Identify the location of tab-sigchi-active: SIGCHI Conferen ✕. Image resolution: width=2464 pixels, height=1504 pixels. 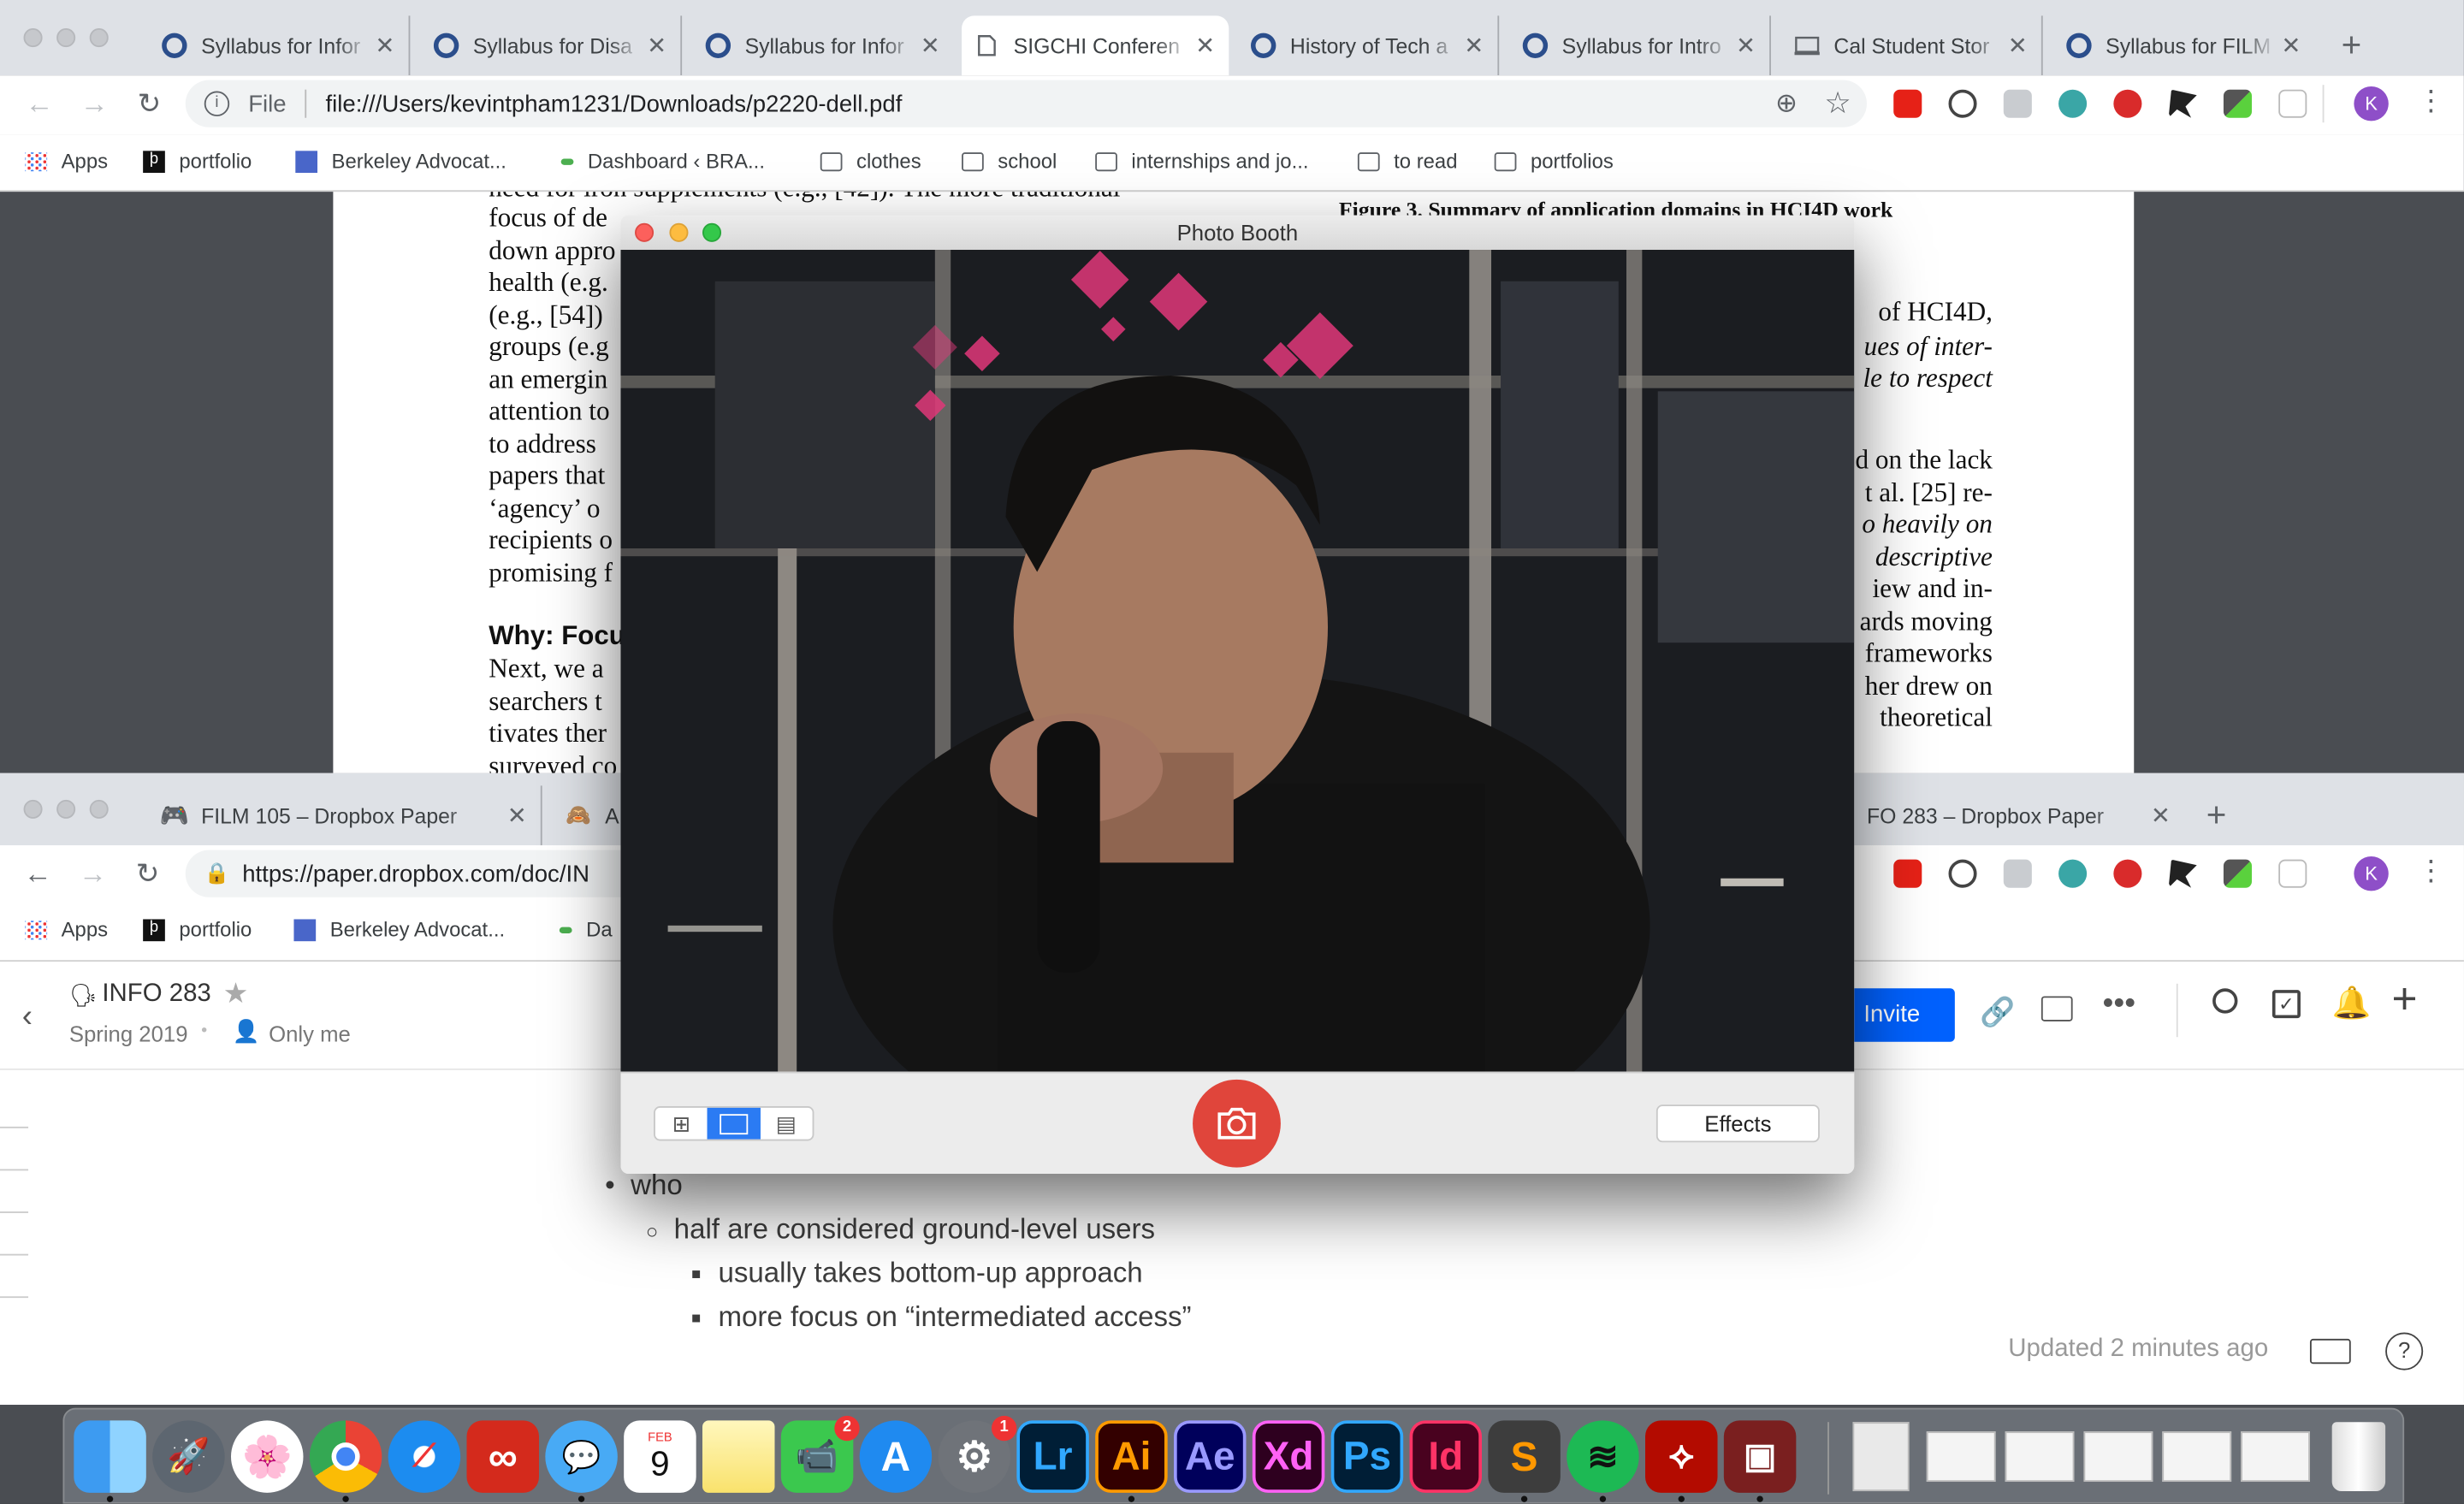
(1095, 46).